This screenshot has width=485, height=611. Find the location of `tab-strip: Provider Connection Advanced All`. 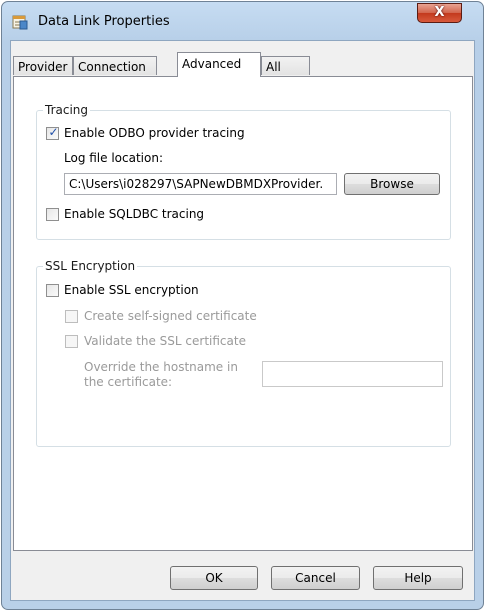

tab-strip: Provider Connection Advanced All is located at coordinates (243, 63).